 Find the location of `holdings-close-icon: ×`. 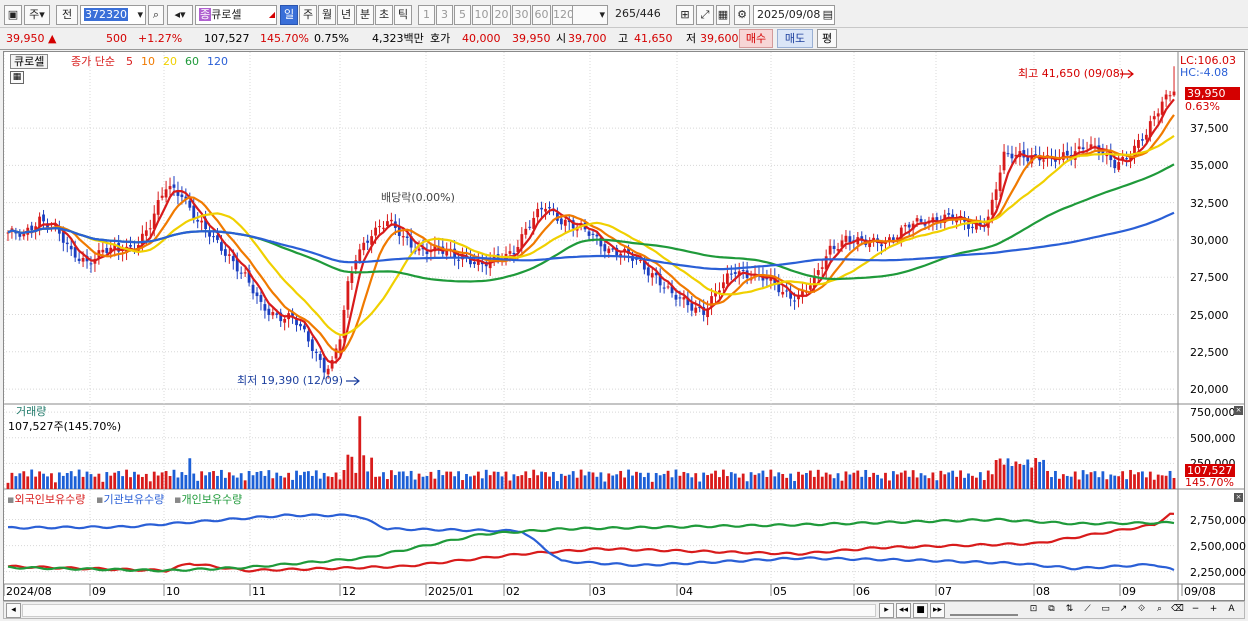

holdings-close-icon: × is located at coordinates (1238, 497).